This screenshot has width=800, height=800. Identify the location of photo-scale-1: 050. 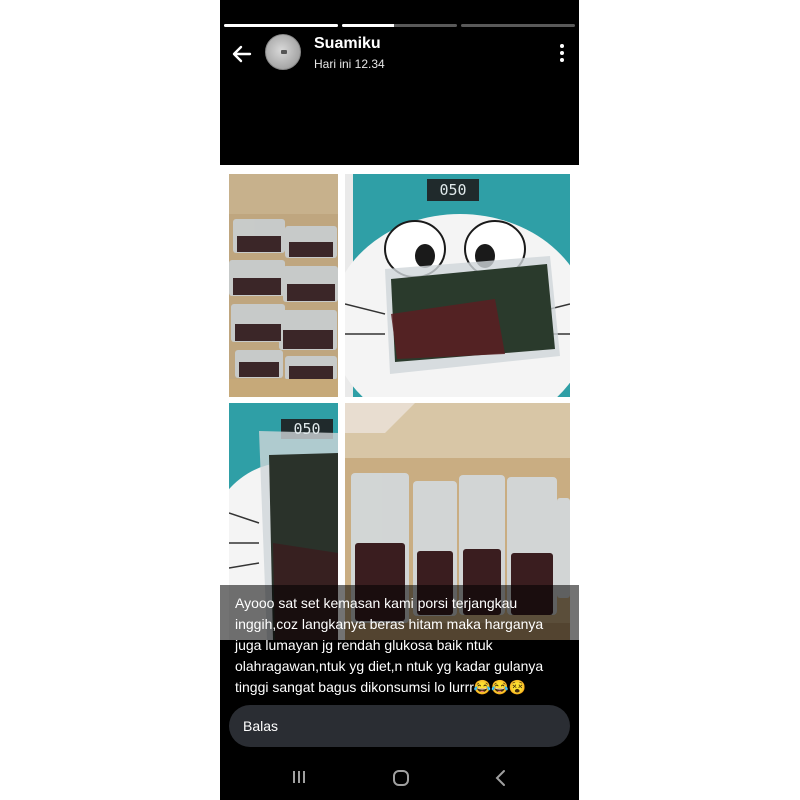
(457, 285).